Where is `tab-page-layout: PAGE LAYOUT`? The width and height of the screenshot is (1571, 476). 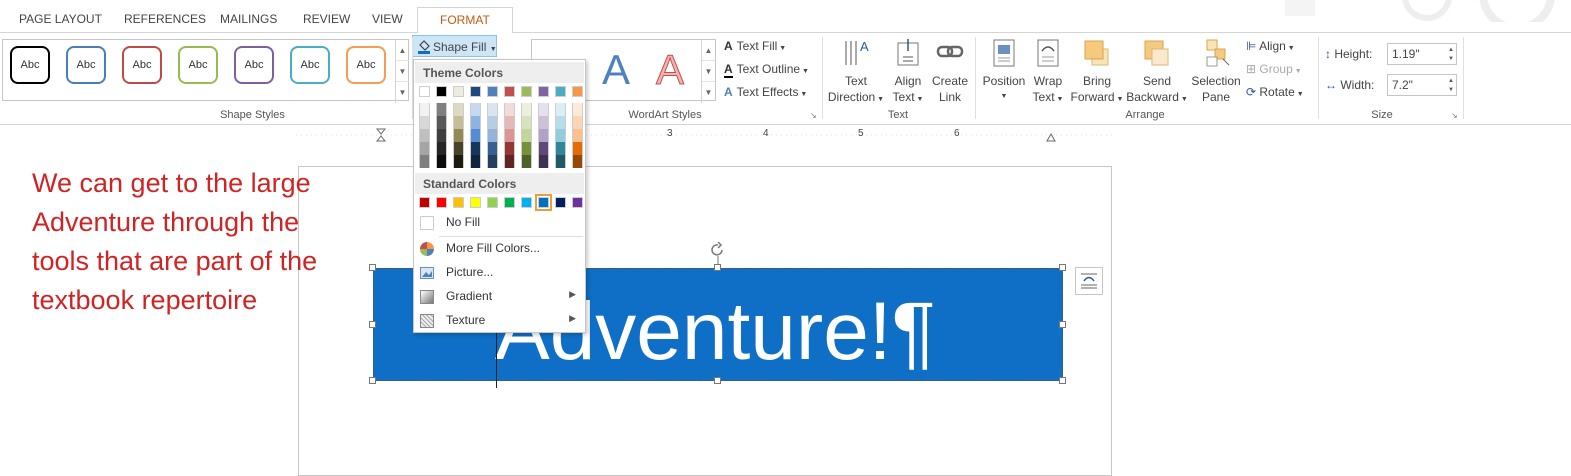
tab-page-layout: PAGE LAYOUT is located at coordinates (60, 19).